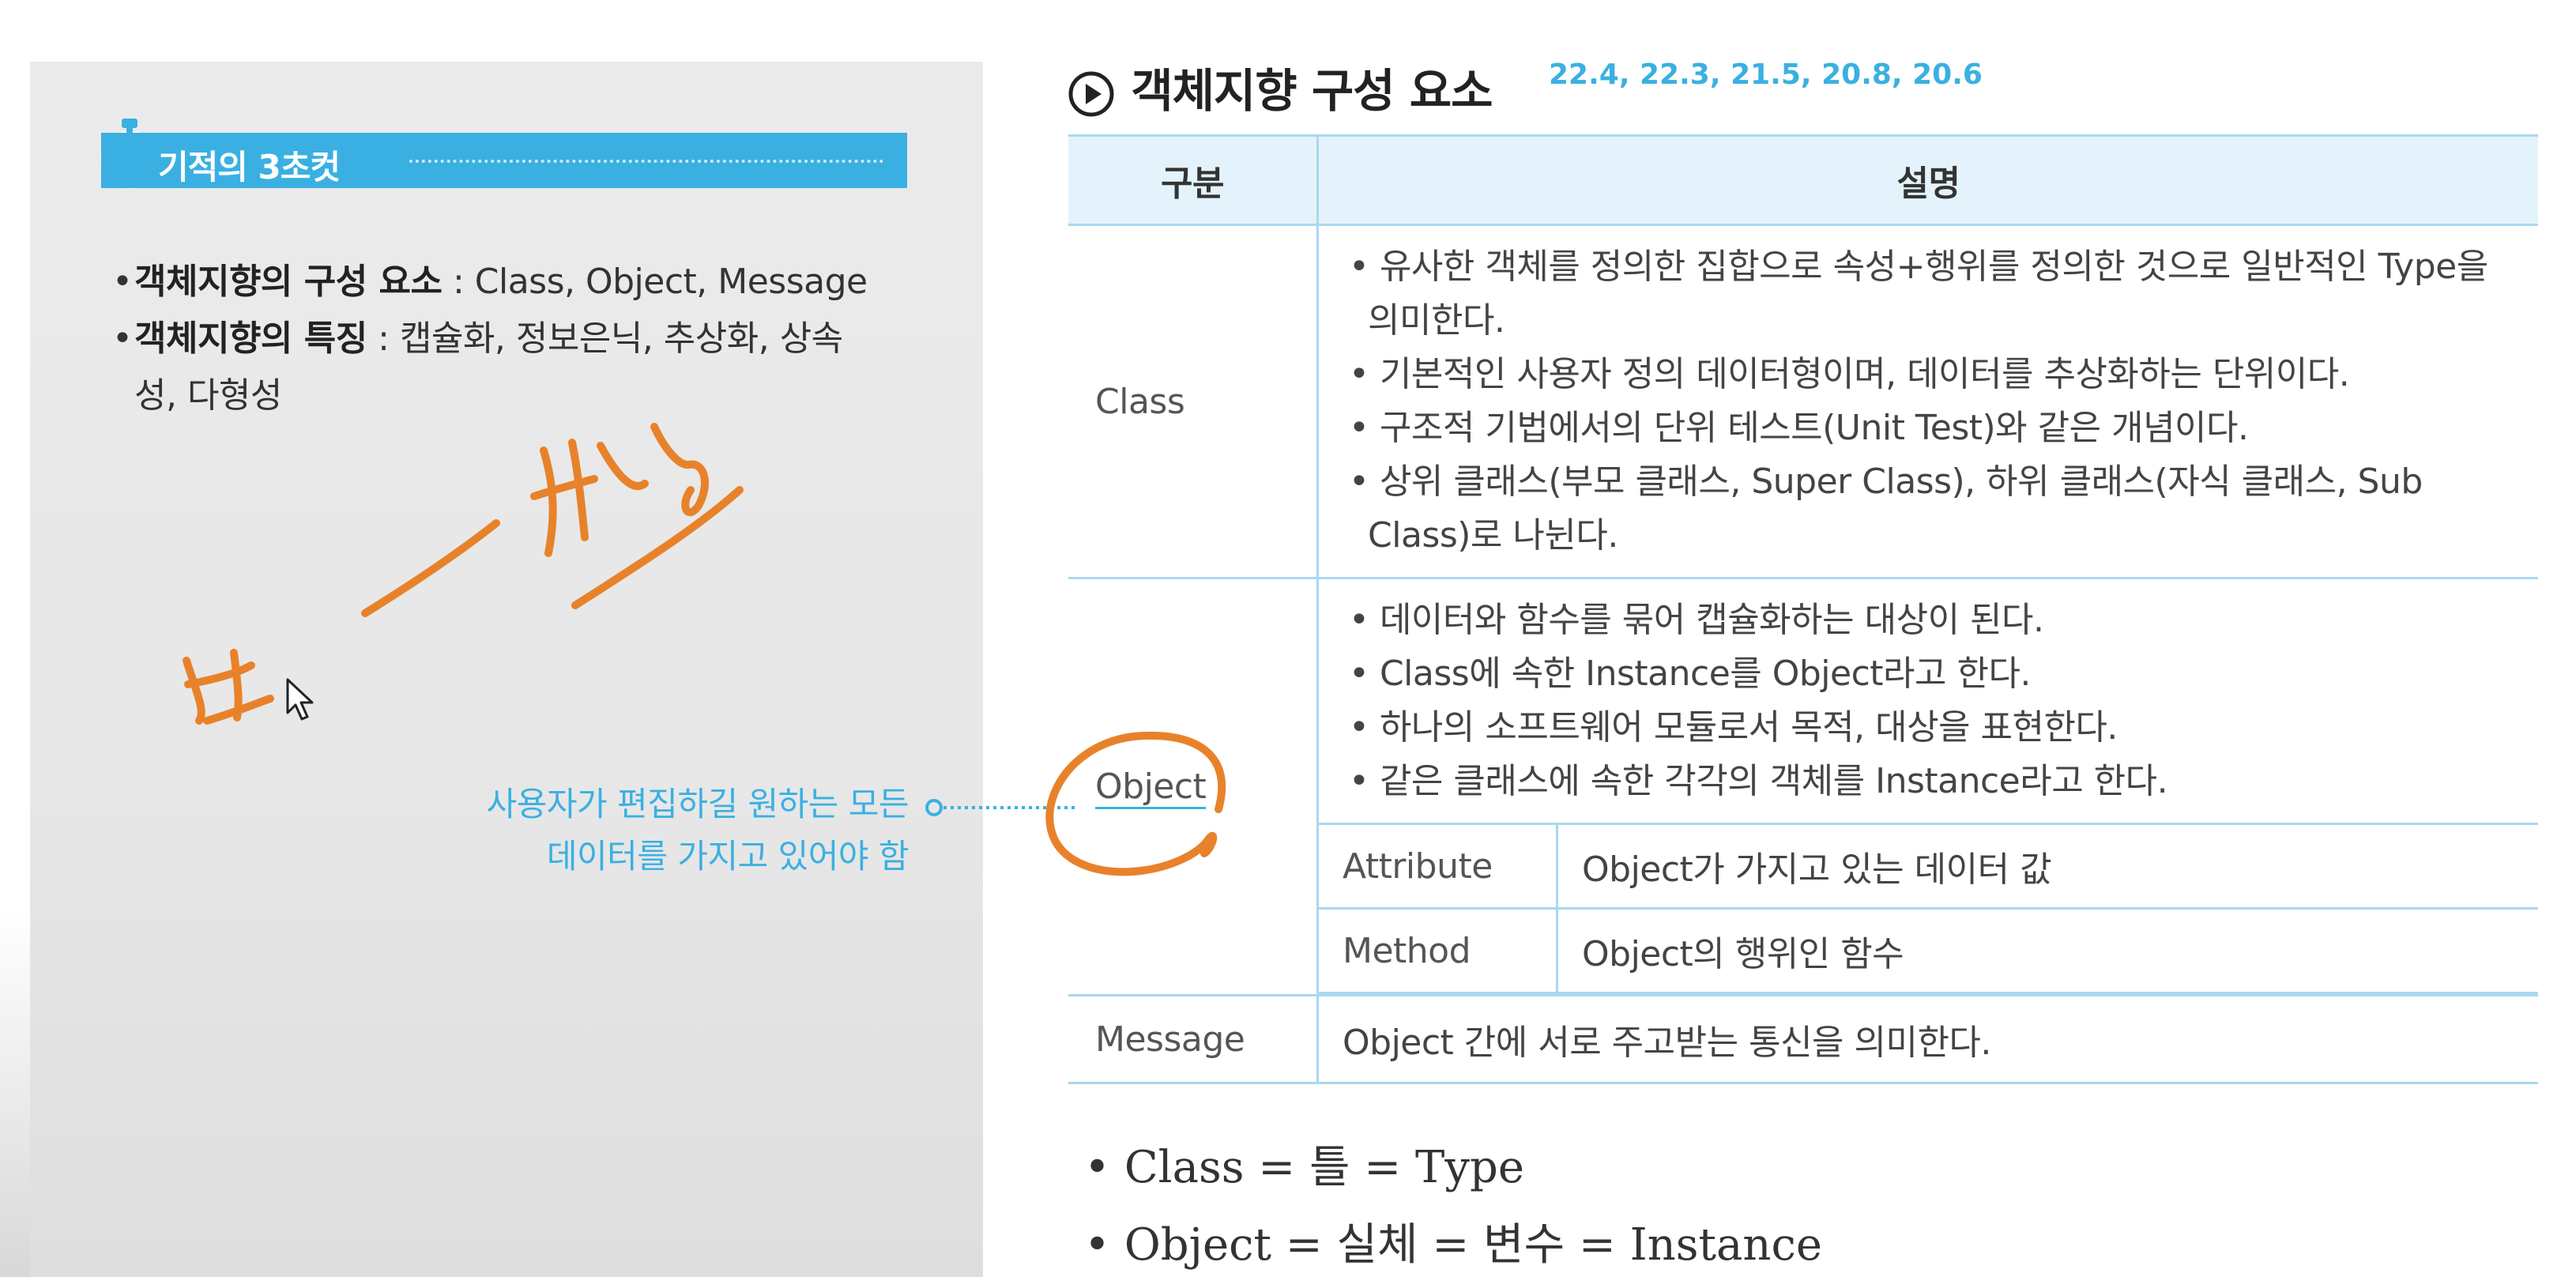 The height and width of the screenshot is (1277, 2576). What do you see at coordinates (1438, 950) in the screenshot?
I see `method-label: Method` at bounding box center [1438, 950].